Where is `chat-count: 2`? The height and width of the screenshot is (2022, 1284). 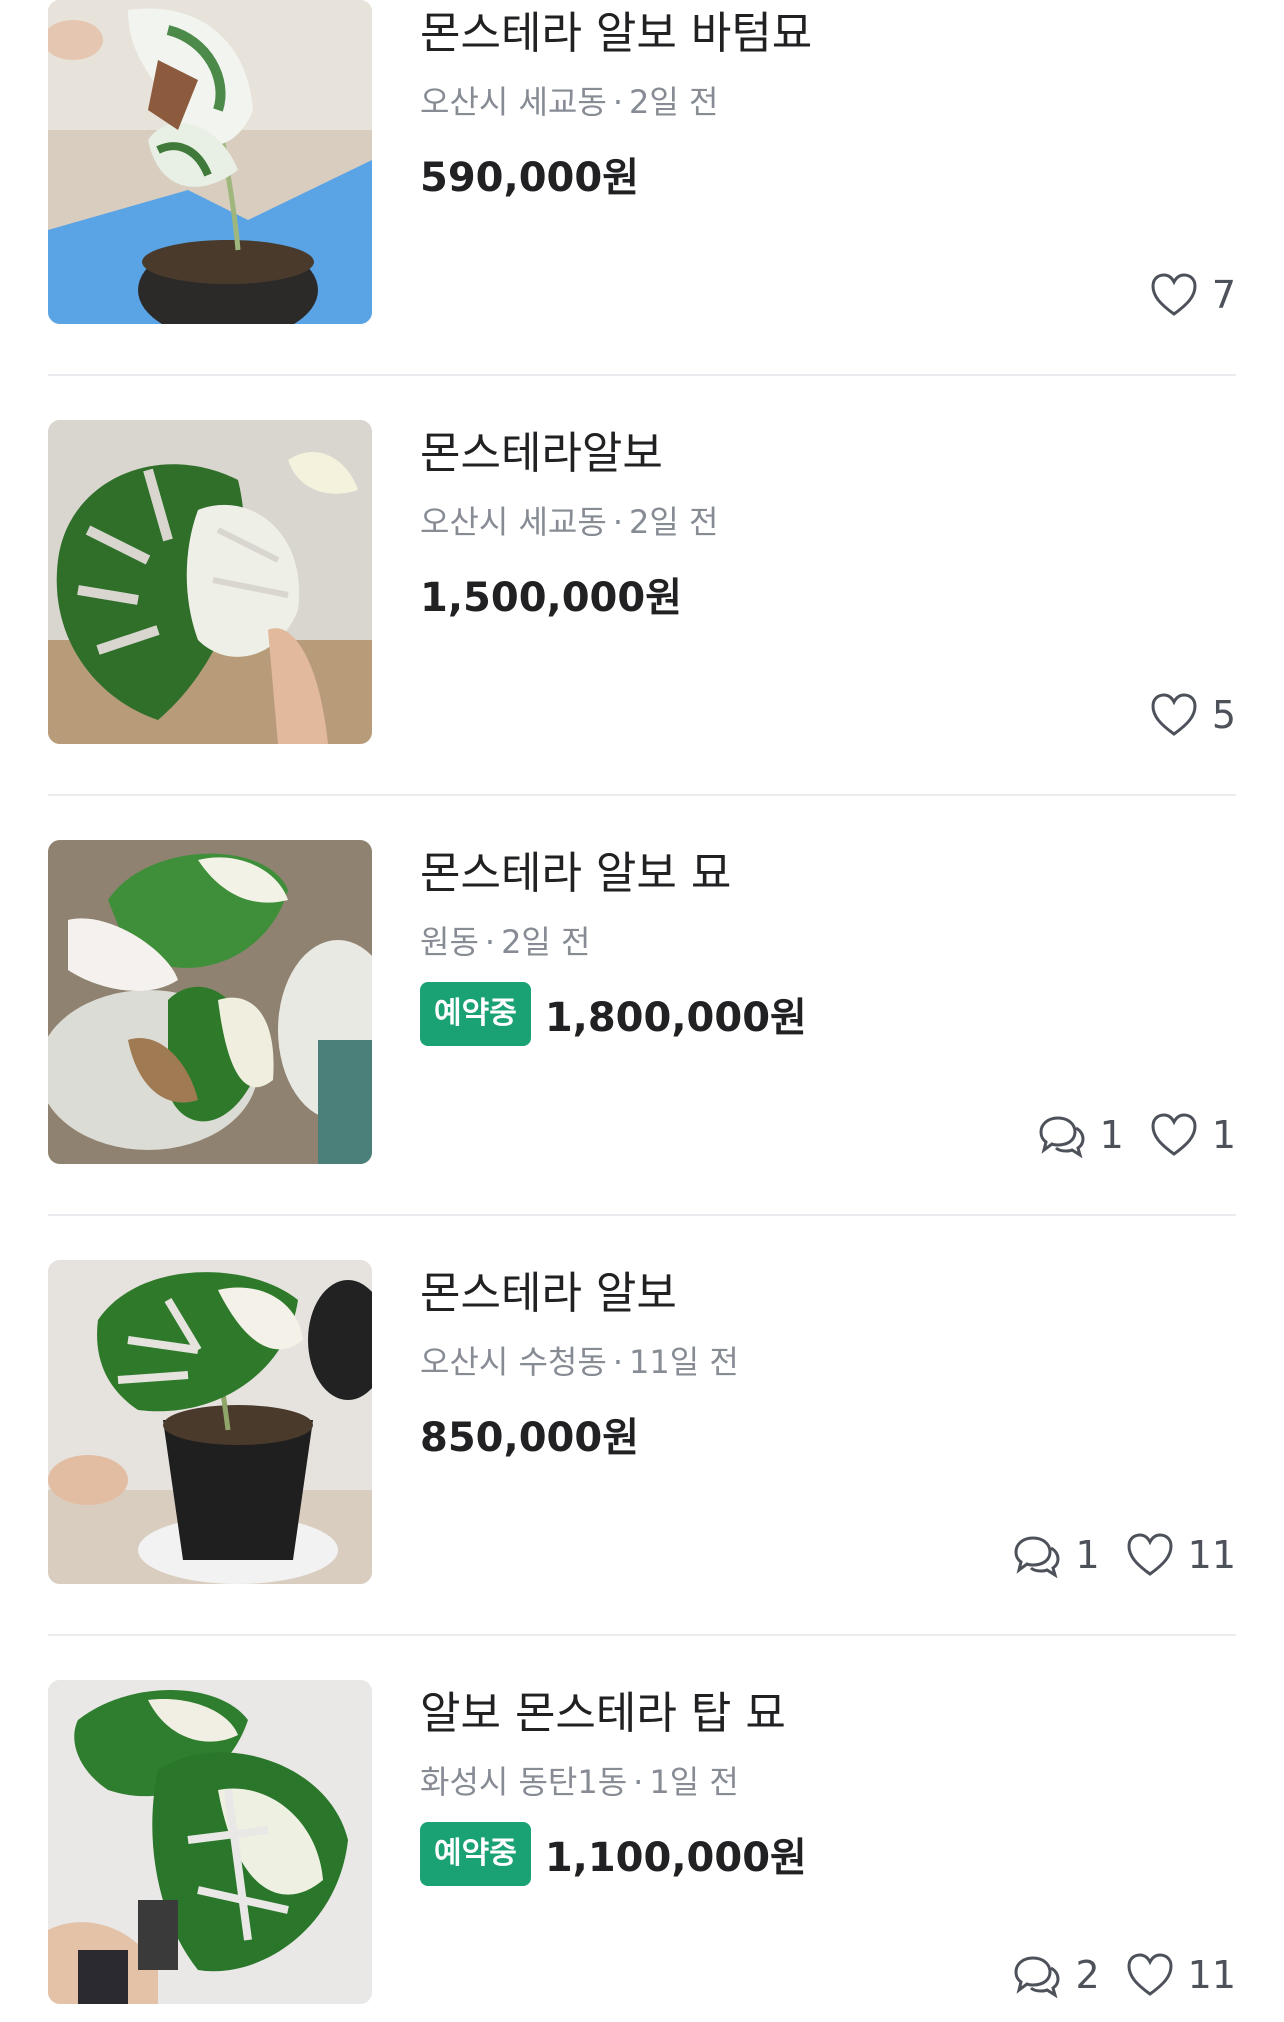
chat-count: 2 is located at coordinates (1056, 1975).